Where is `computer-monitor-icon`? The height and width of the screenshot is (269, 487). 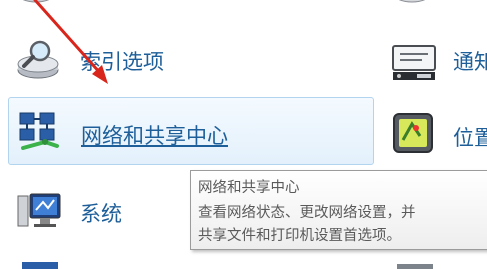
computer-monitor-icon is located at coordinates (39, 210).